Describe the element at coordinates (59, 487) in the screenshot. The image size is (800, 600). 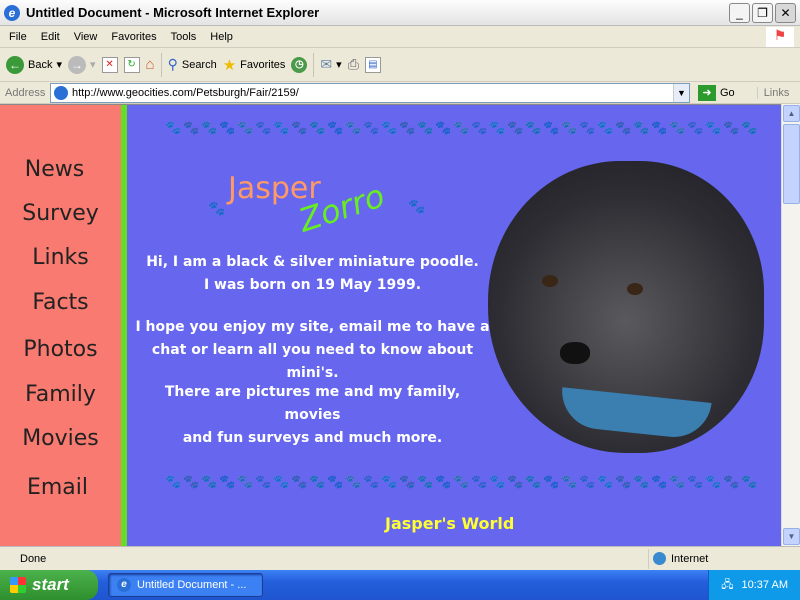
I see `nav-email: Email` at that location.